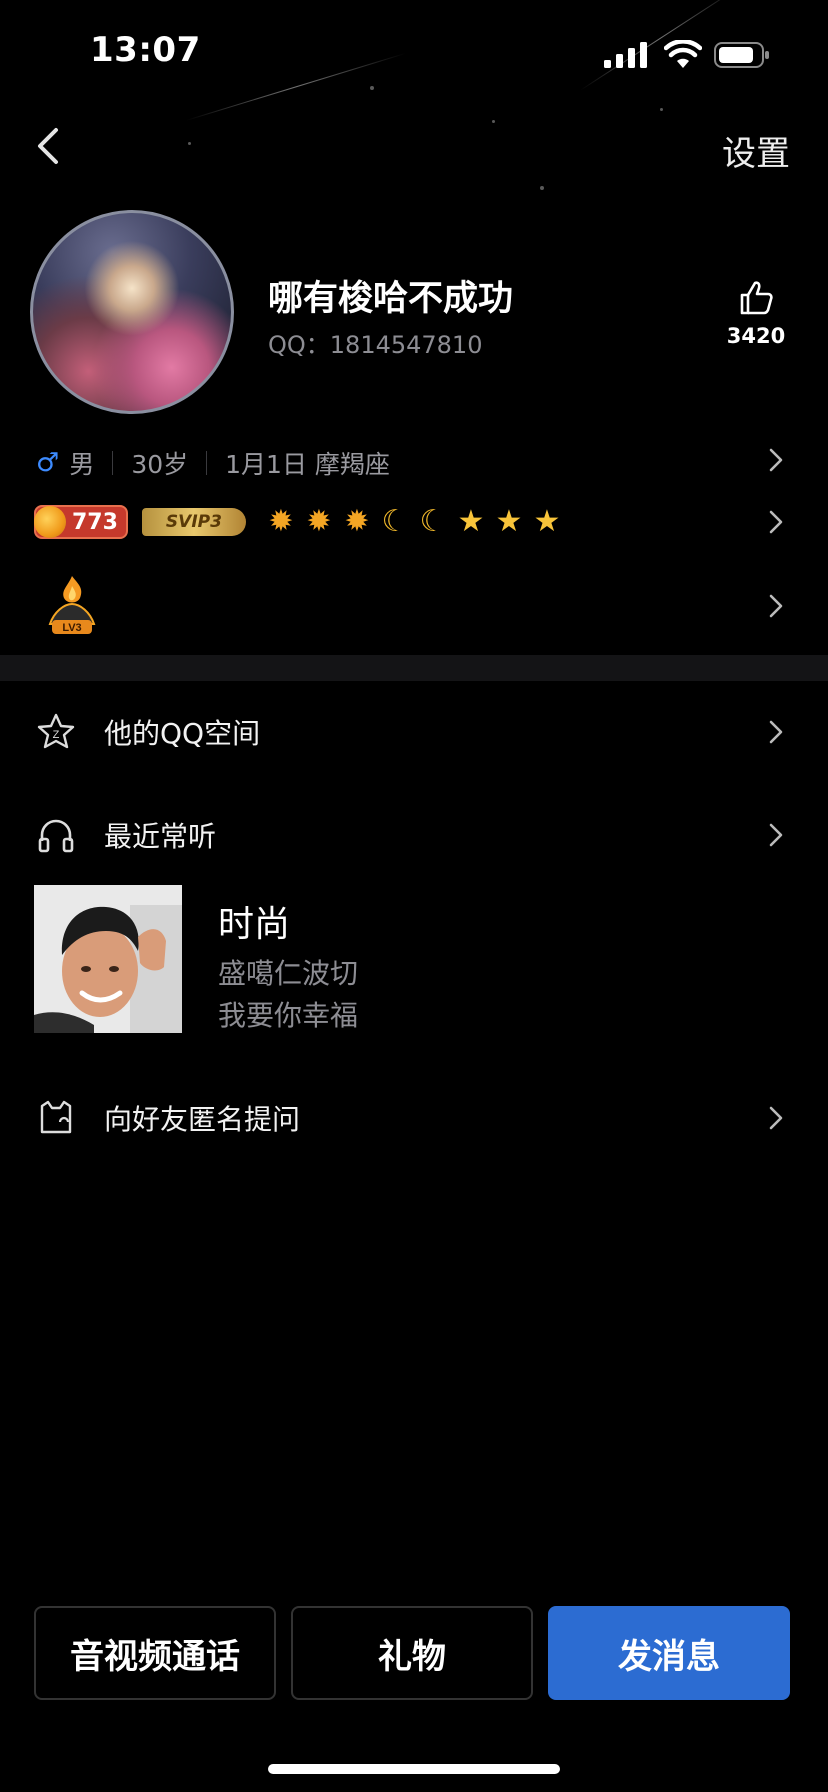  I want to click on menu-item-label: 向好友匿名提问, so click(202, 1119).